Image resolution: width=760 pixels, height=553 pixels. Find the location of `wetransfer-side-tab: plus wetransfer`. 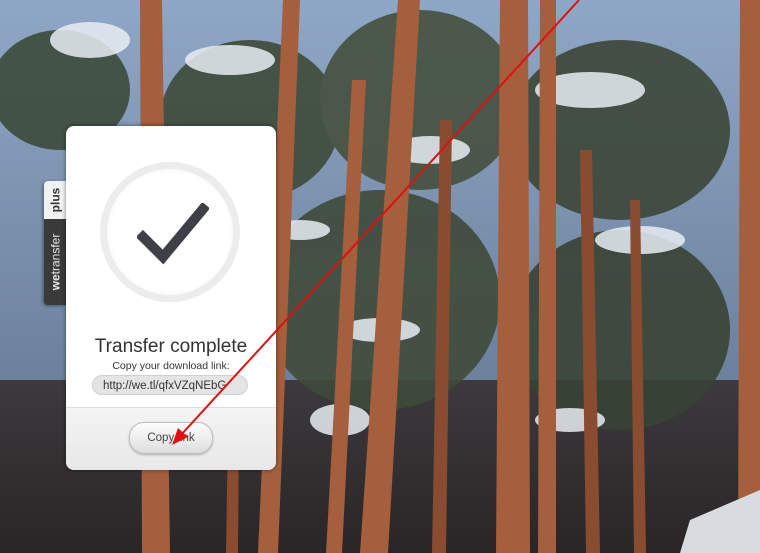

wetransfer-side-tab: plus wetransfer is located at coordinates (55, 243).